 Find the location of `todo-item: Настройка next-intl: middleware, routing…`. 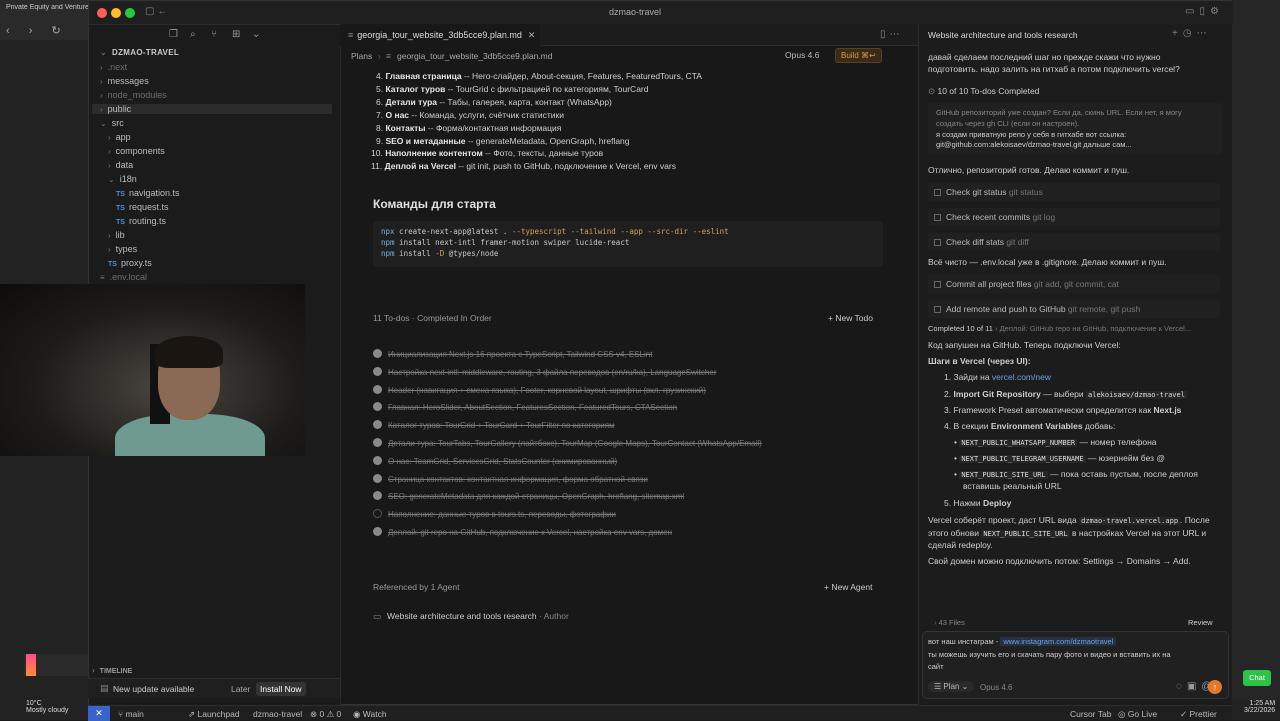

todo-item: Настройка next-intl: middleware, routing… is located at coordinates (544, 371).